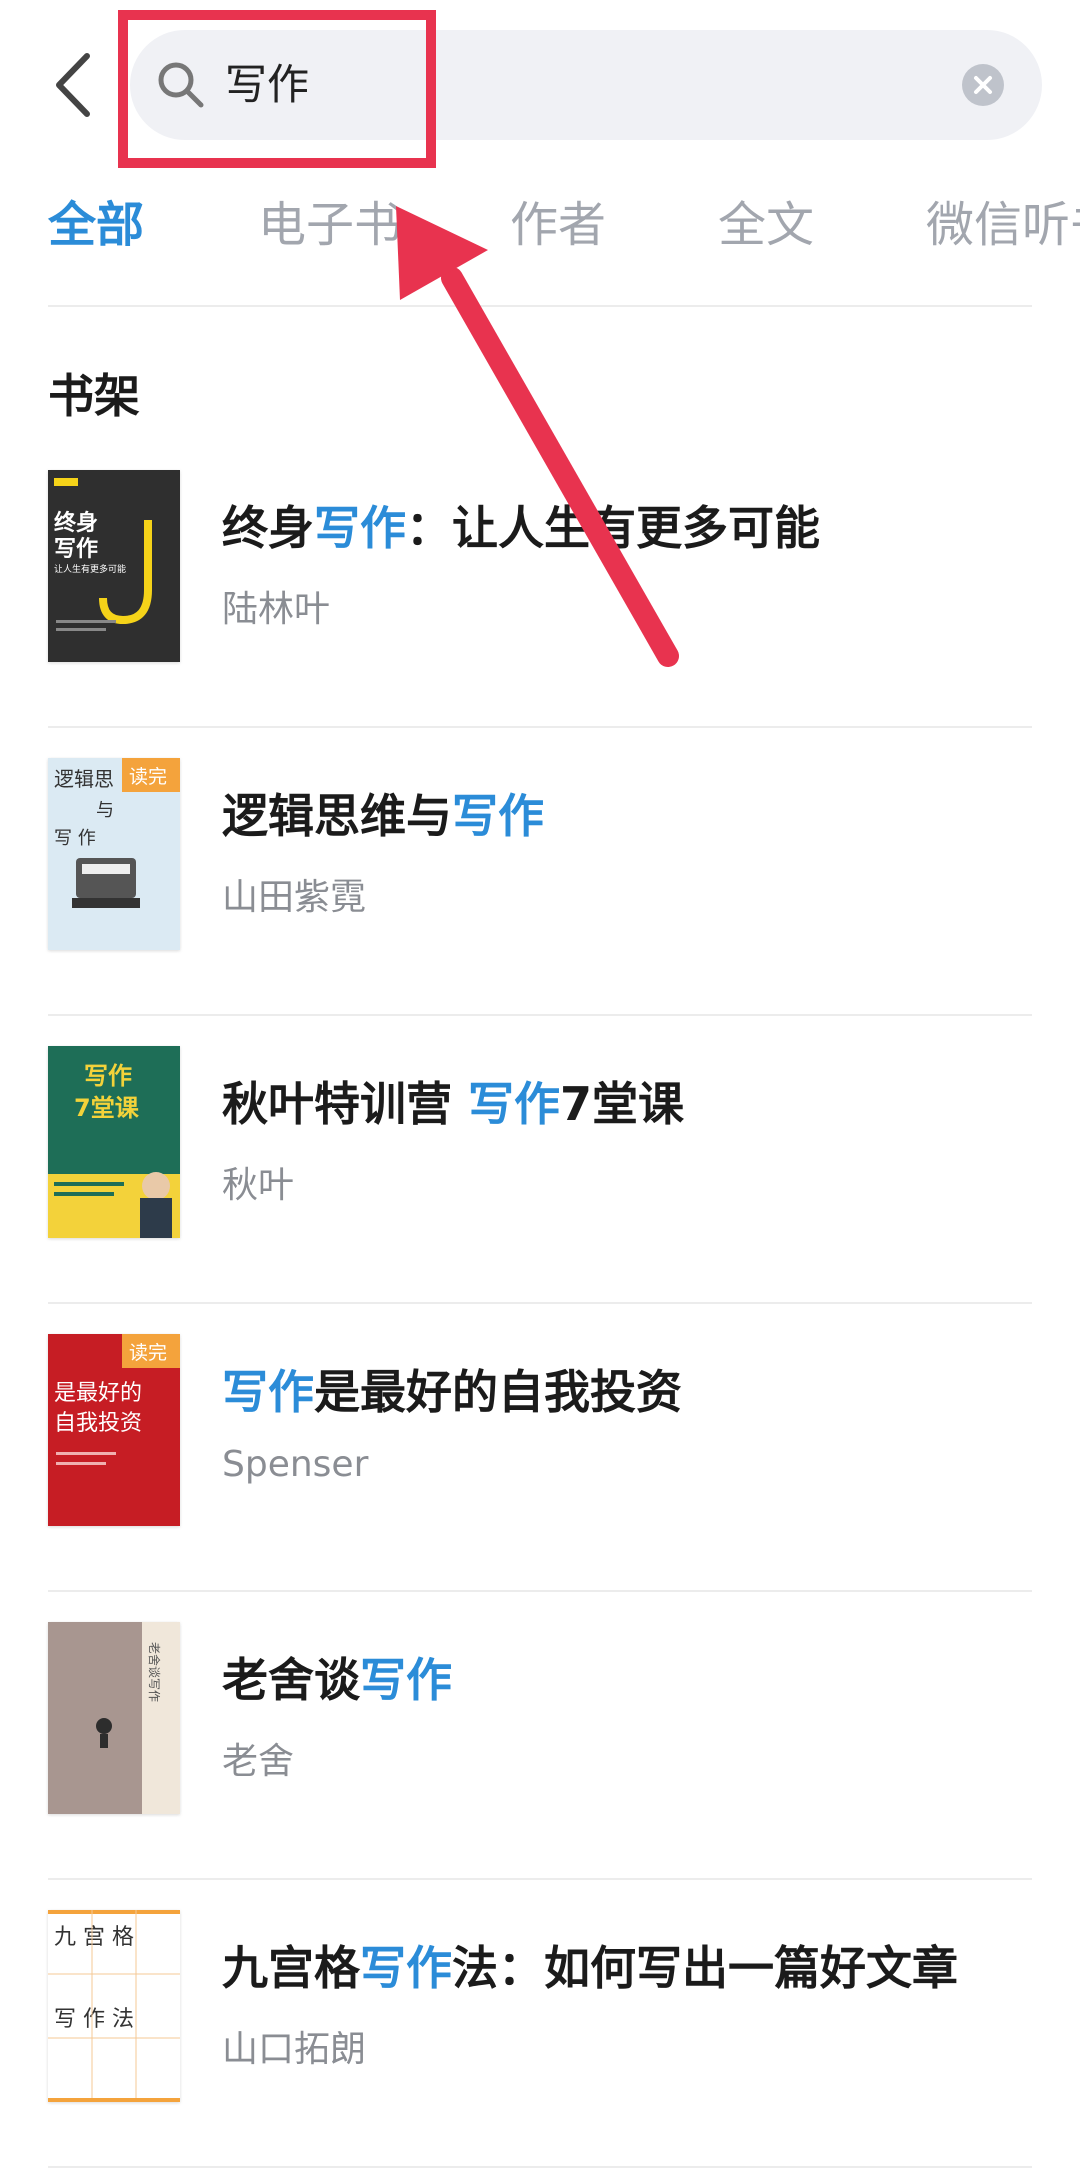  Describe the element at coordinates (337, 1680) in the screenshot. I see `book-title: 老舍谈写作` at that location.